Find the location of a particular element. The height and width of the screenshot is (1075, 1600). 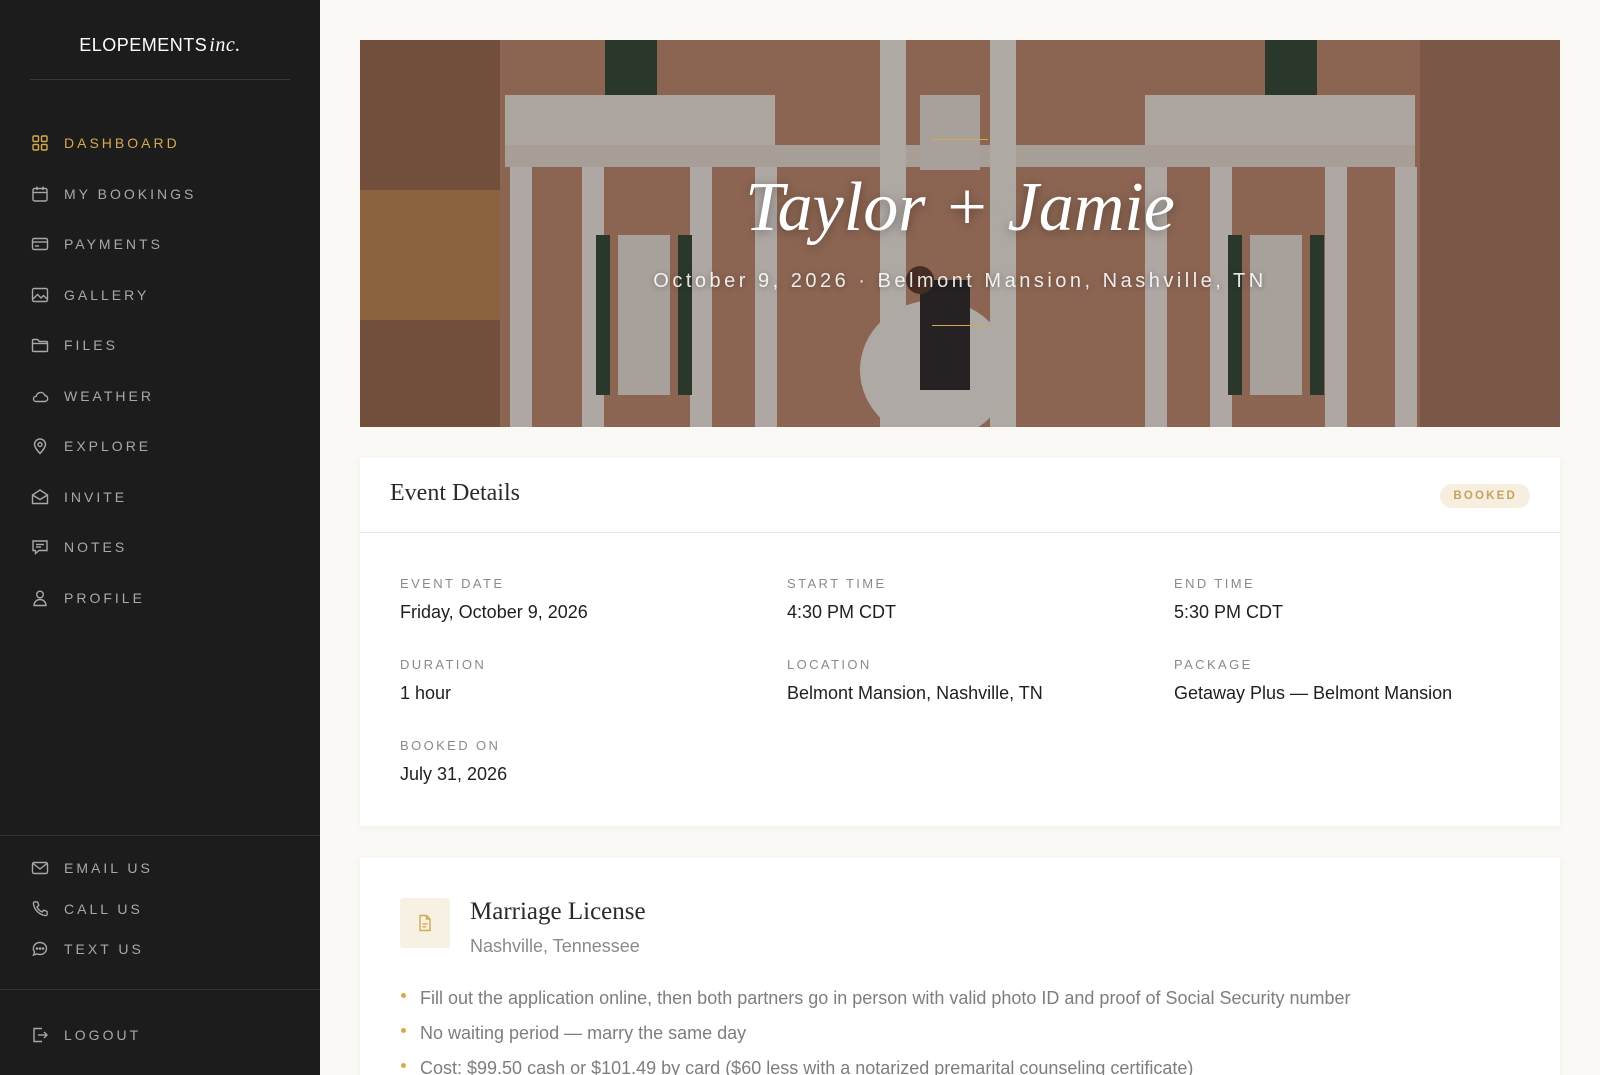

detail-location: LOCATION Belmont Mansion, Nashville, TN is located at coordinates (972, 680).